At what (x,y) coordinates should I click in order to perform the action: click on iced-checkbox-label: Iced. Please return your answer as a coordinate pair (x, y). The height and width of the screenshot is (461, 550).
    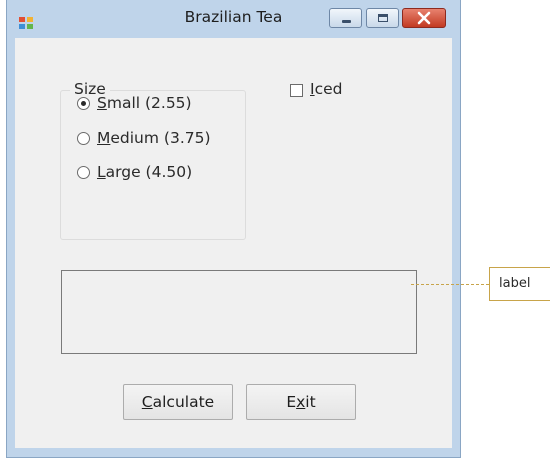
    Looking at the image, I should click on (326, 89).